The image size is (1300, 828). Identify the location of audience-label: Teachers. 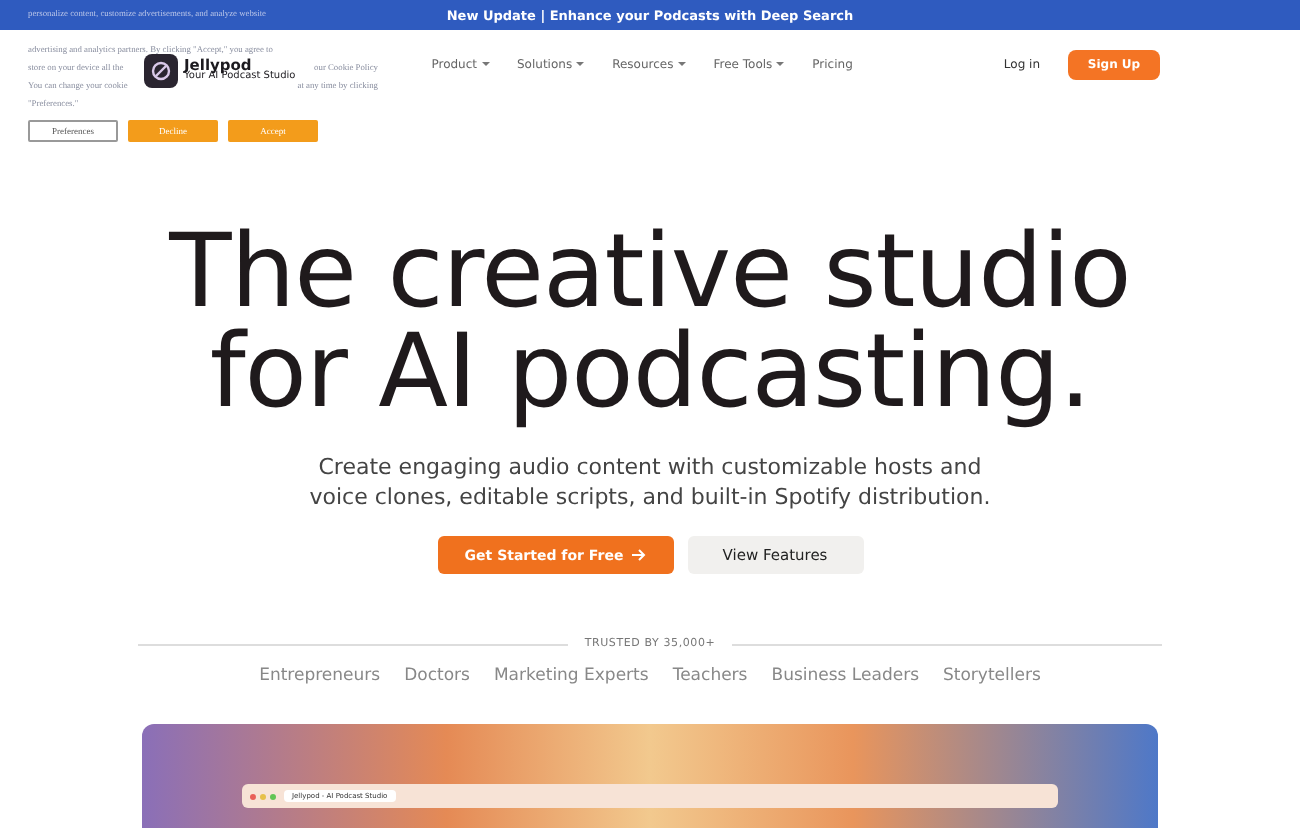
(710, 676).